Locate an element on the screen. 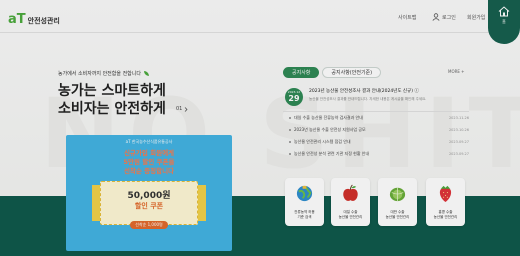  hero-tagline-text: 농가에서 소비자까지 안전함을 전합니다 is located at coordinates (99, 74).